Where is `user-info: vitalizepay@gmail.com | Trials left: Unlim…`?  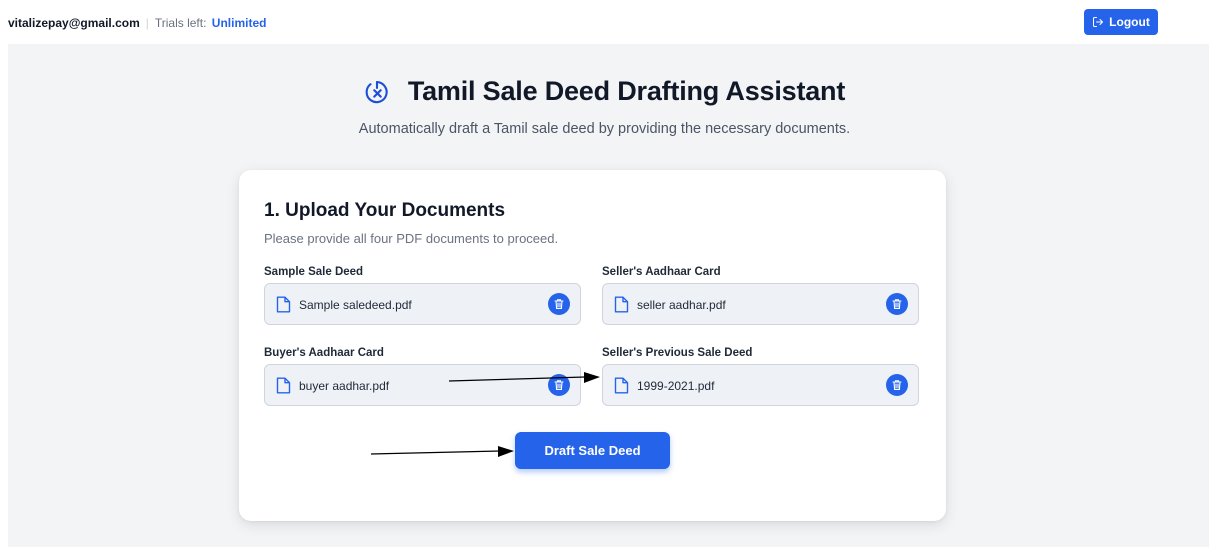
user-info: vitalizepay@gmail.com | Trials left: Unlim… is located at coordinates (137, 23).